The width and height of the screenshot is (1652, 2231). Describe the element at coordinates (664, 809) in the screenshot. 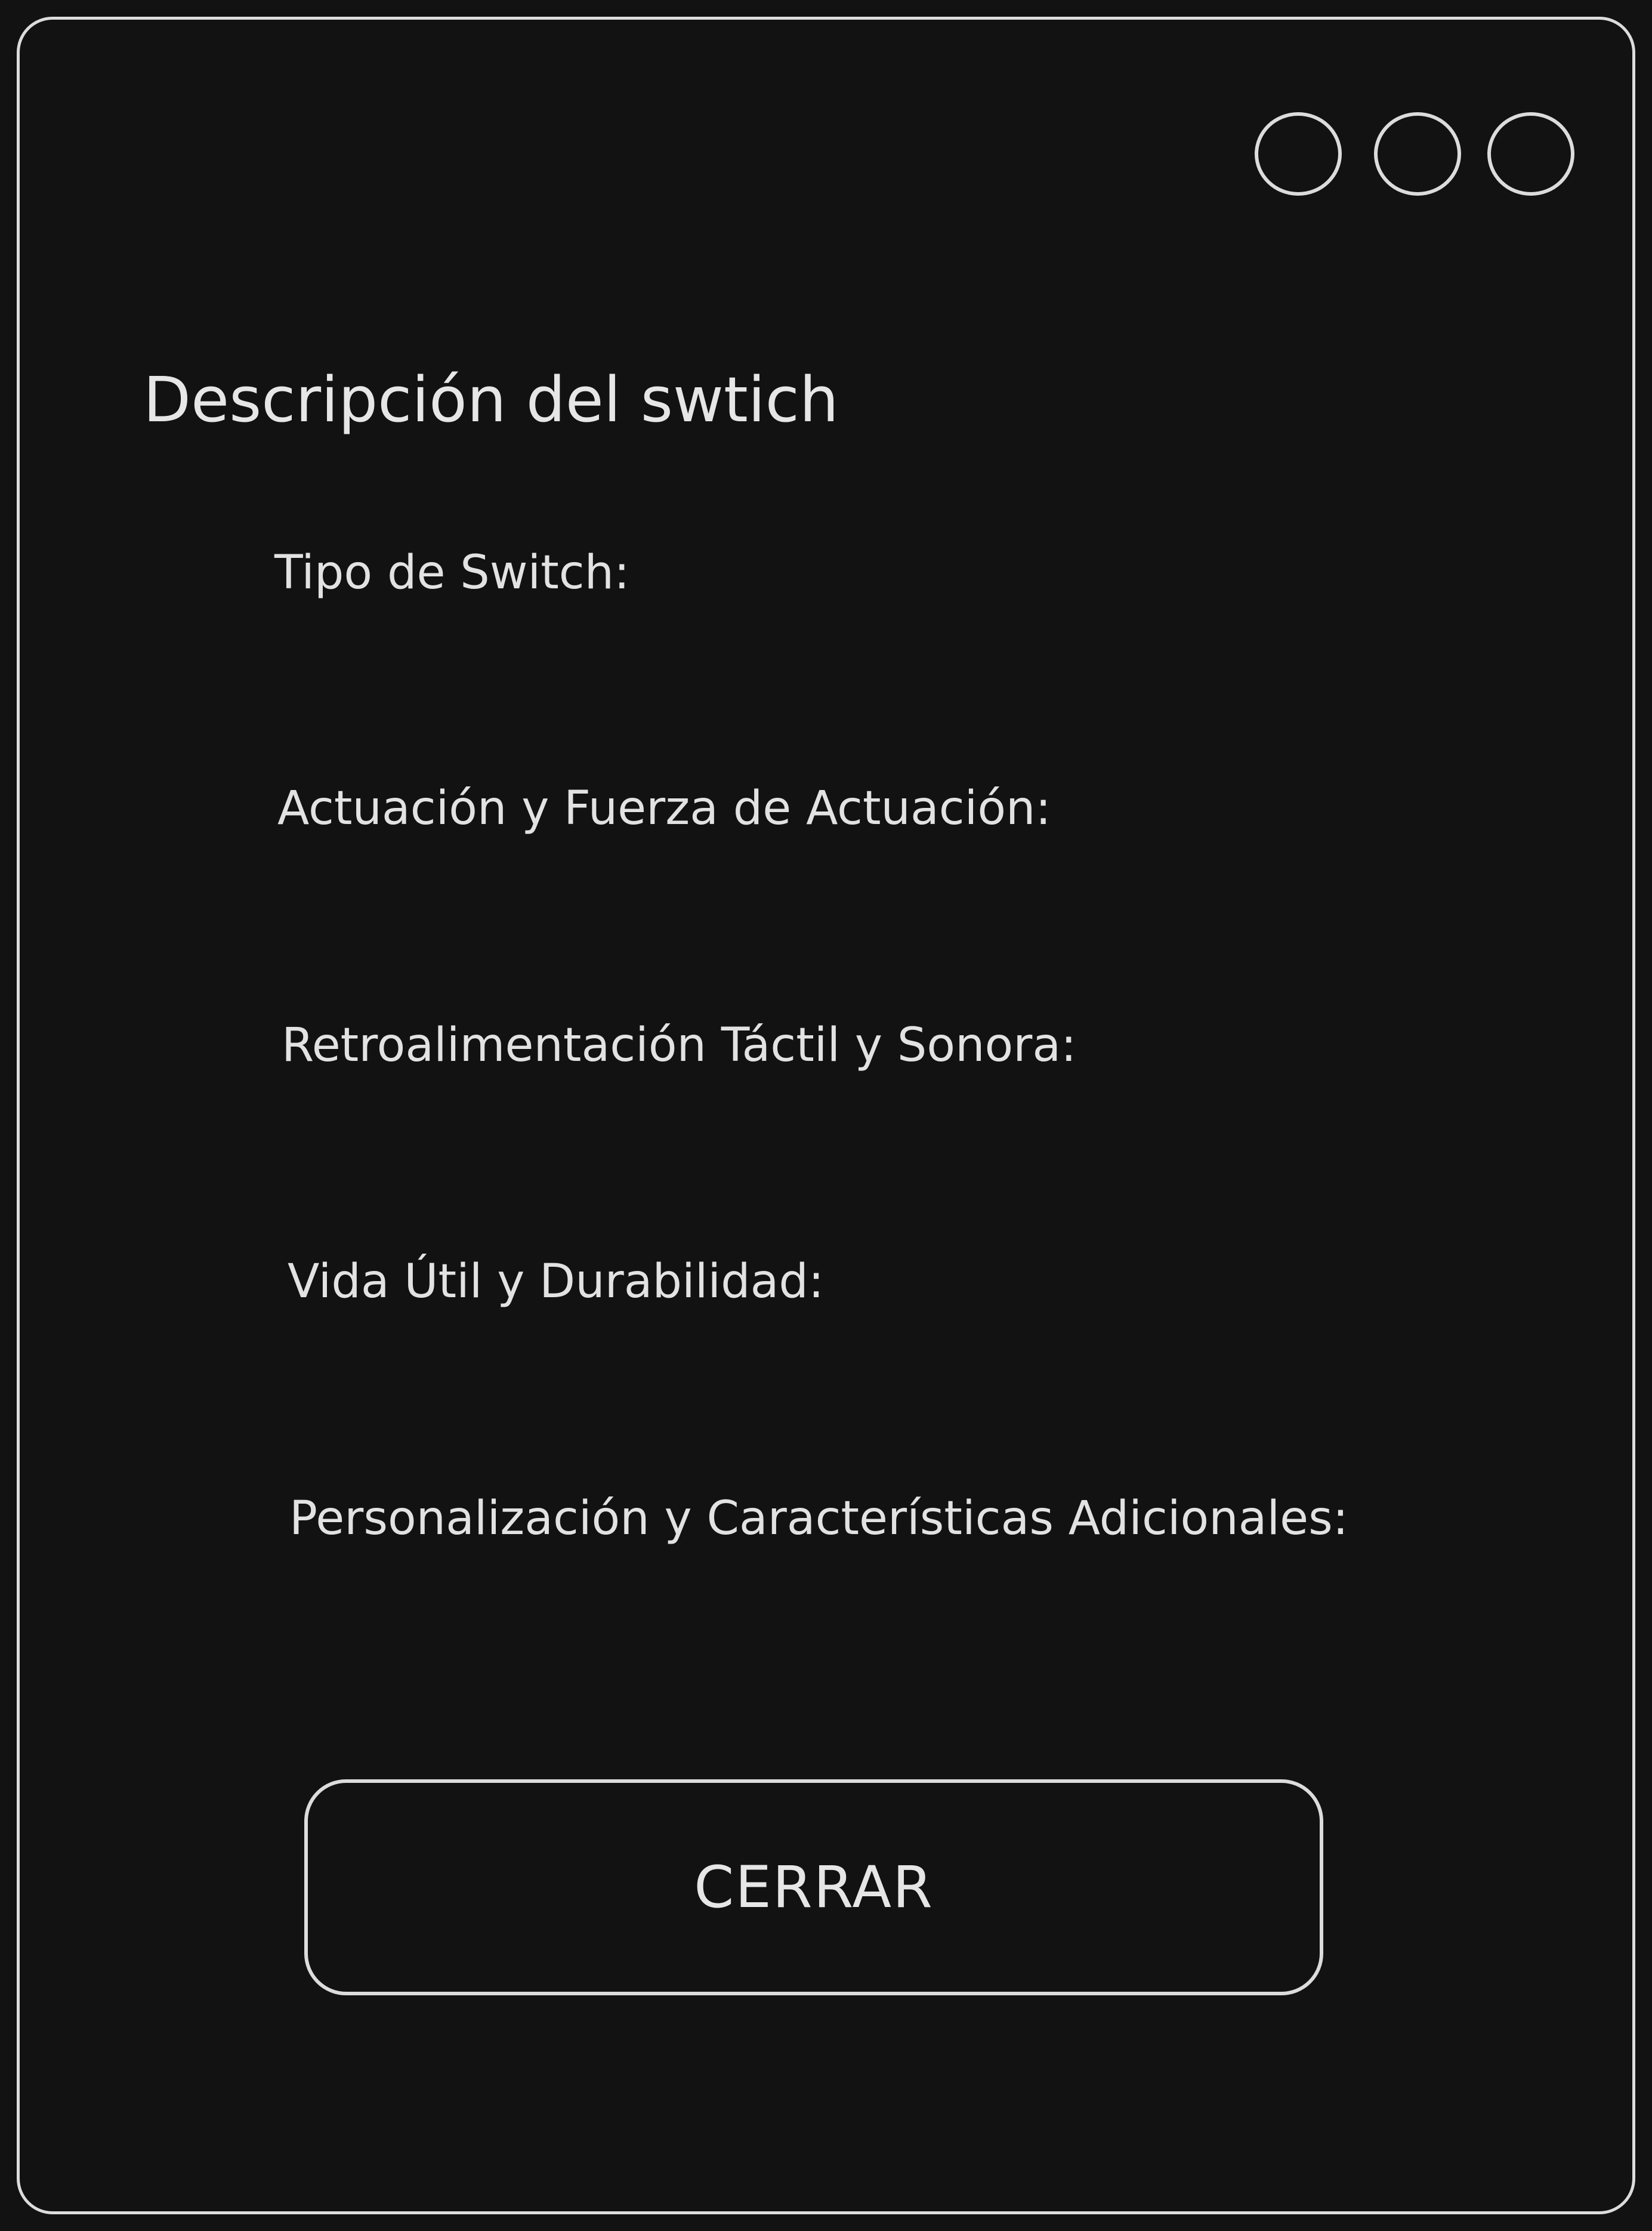

I see `field-label-actuation: Actuación y Fuerza de Actuación:` at that location.